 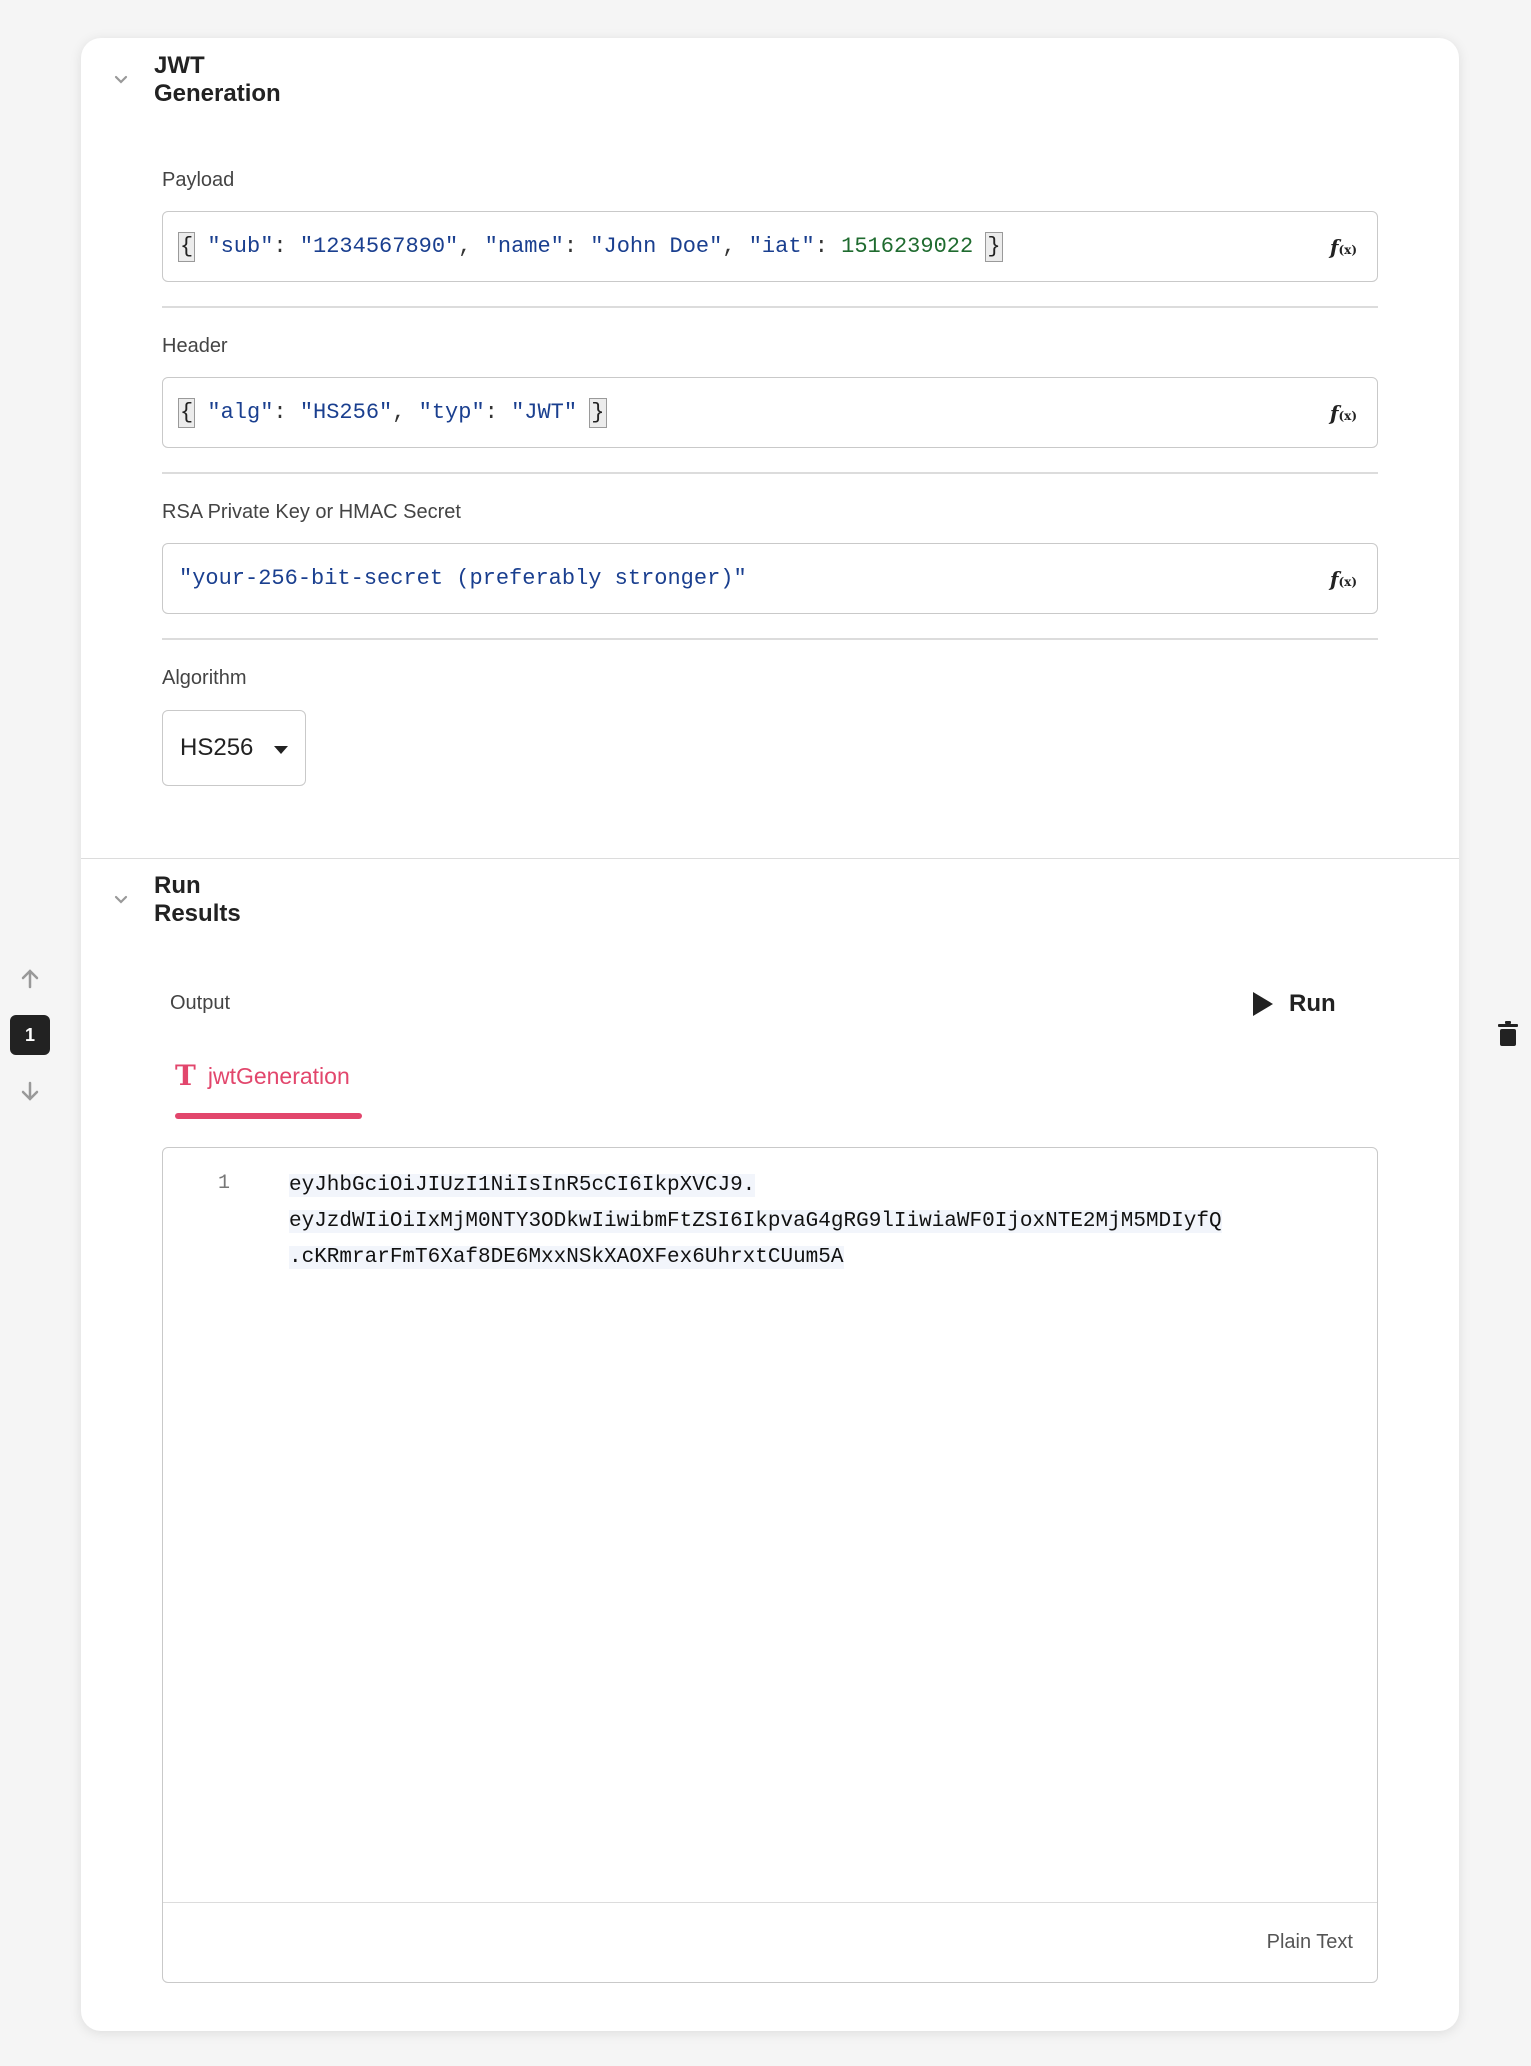 I want to click on header-input: { "alg": "HS256", "typ": "JWT" } f(x), so click(x=770, y=412).